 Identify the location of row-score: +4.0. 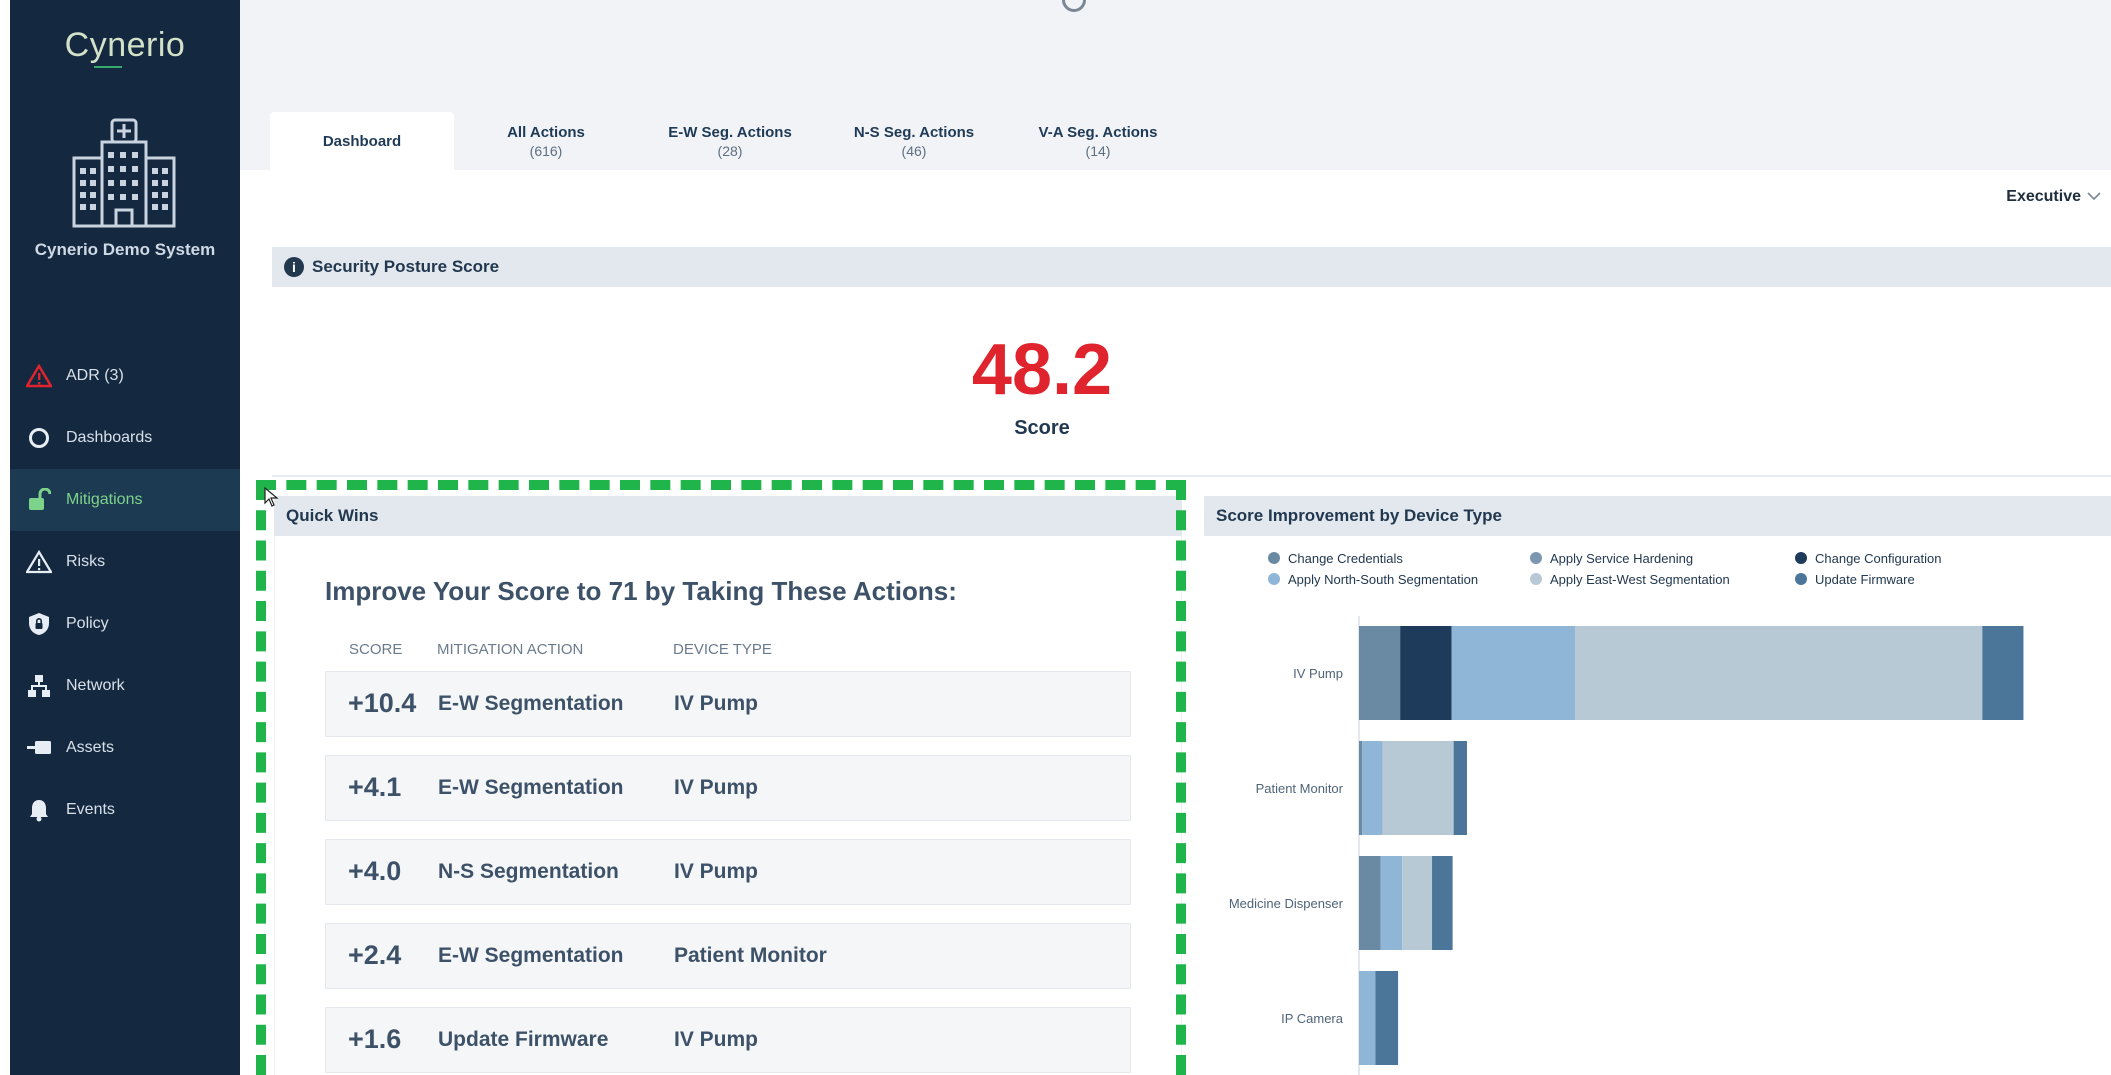
(375, 871).